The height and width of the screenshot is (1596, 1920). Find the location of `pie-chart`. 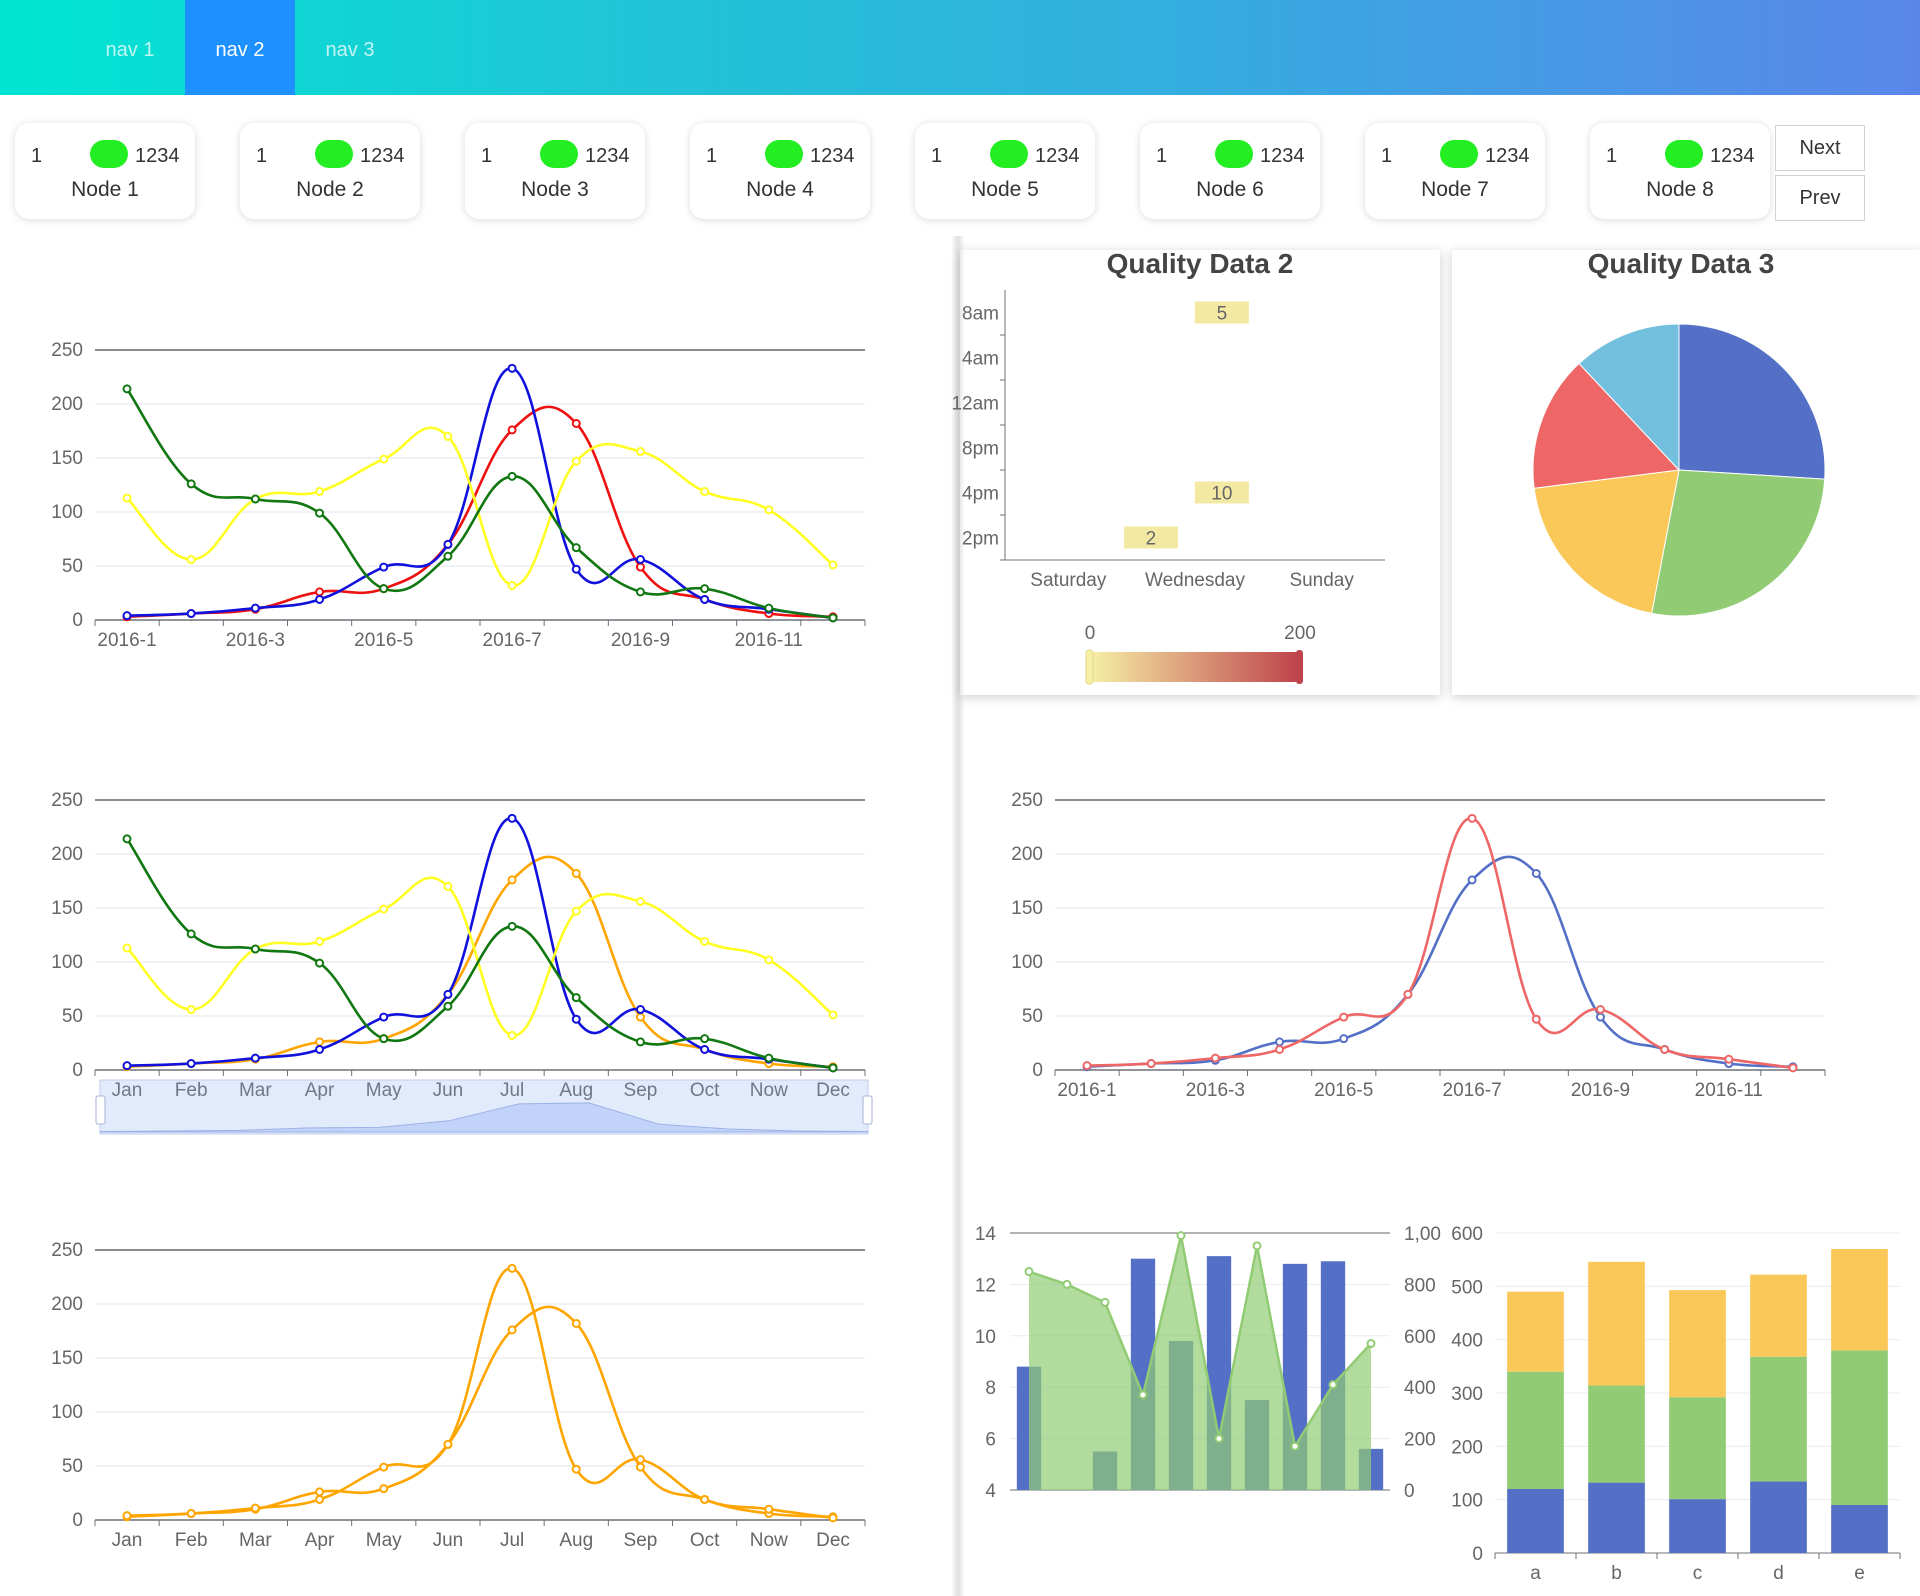

pie-chart is located at coordinates (1679, 470).